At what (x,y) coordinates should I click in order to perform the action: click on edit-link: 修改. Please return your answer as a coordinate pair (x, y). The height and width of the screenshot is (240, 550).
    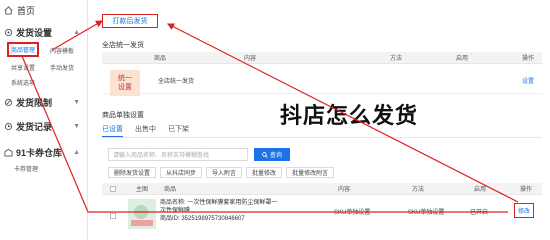
    Looking at the image, I should click on (524, 212).